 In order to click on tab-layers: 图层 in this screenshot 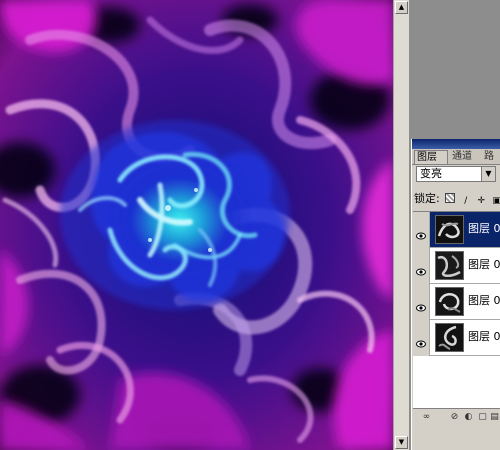, I will do `click(431, 157)`.